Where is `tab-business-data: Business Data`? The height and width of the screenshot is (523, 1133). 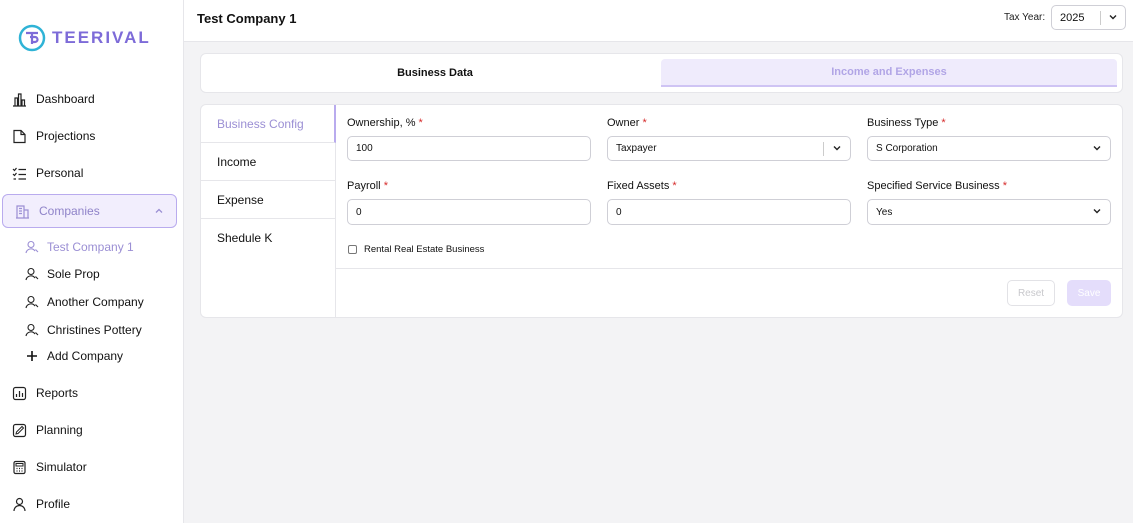
tab-business-data: Business Data is located at coordinates (435, 73).